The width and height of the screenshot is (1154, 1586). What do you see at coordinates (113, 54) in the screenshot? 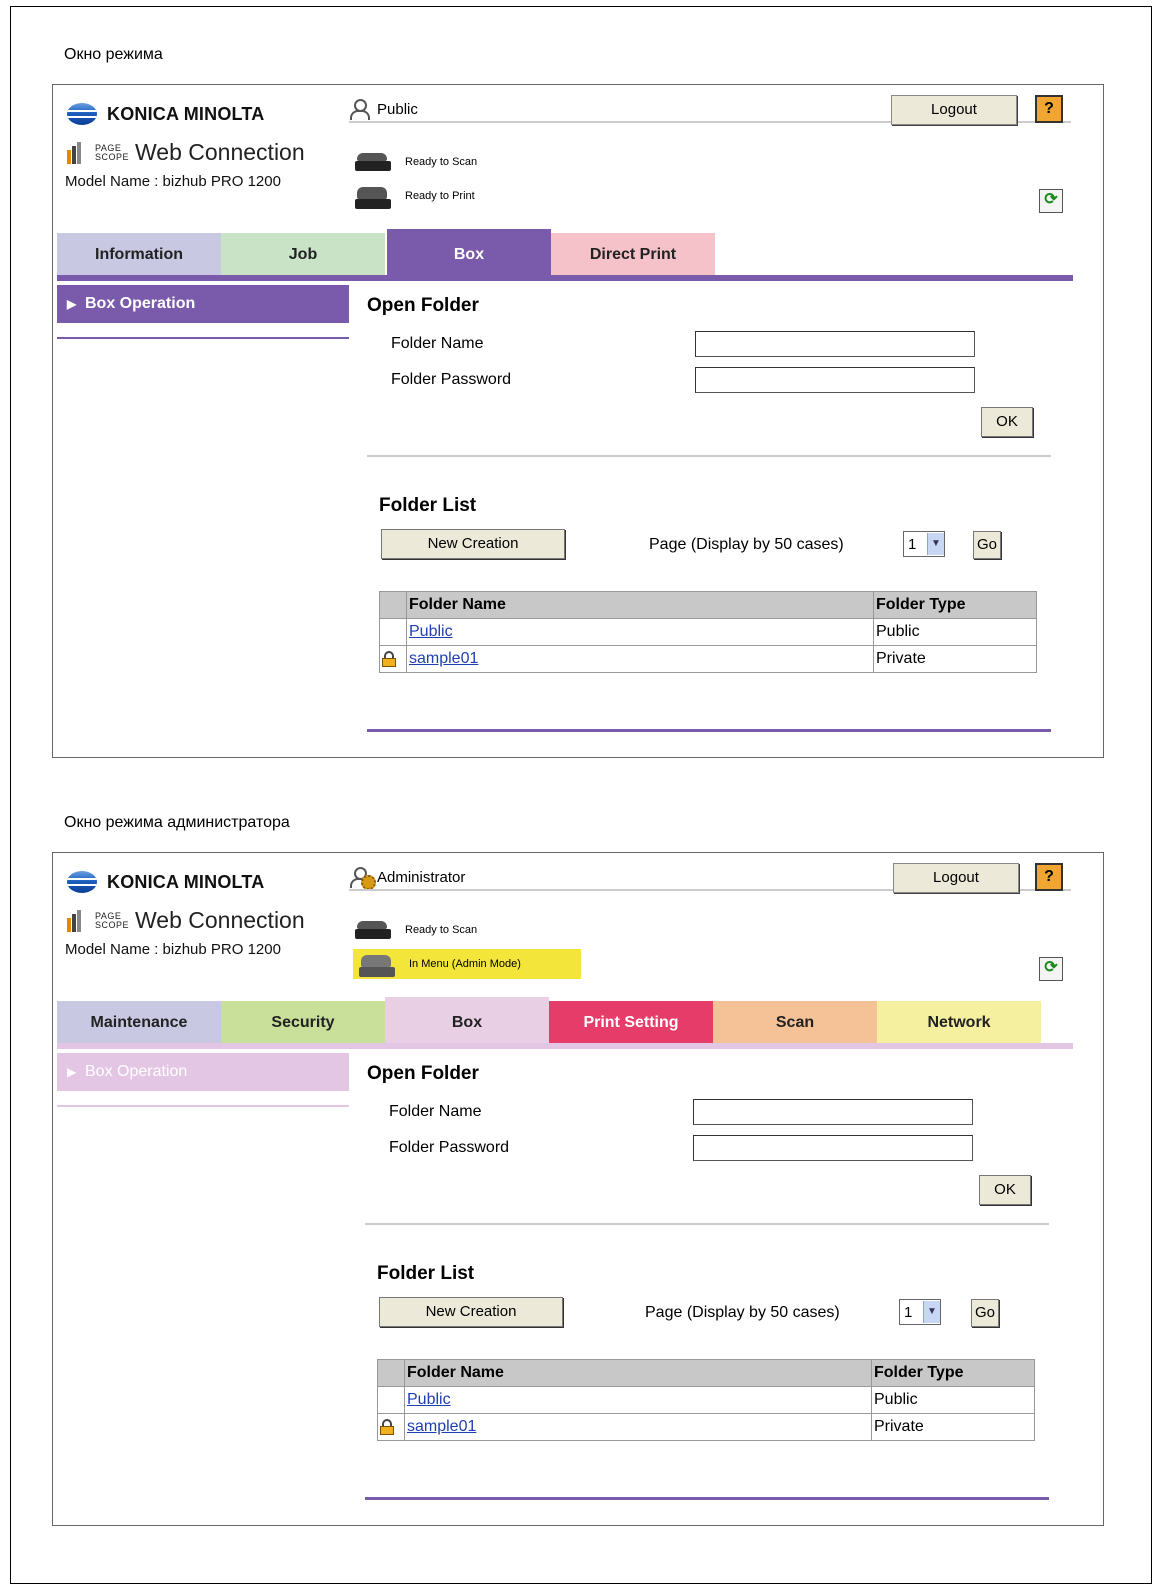
I see `caption-user-window: Окно режима` at bounding box center [113, 54].